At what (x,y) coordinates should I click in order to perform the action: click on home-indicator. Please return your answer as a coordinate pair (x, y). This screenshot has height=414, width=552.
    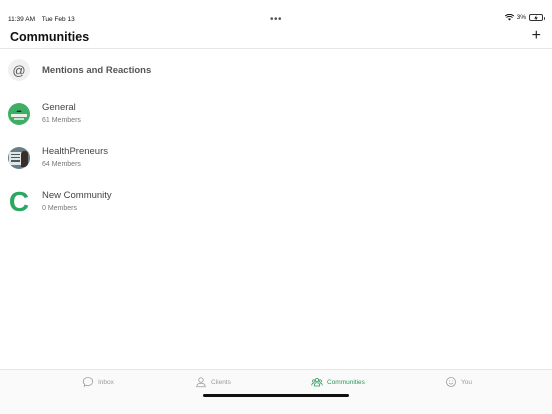
    Looking at the image, I should click on (276, 395).